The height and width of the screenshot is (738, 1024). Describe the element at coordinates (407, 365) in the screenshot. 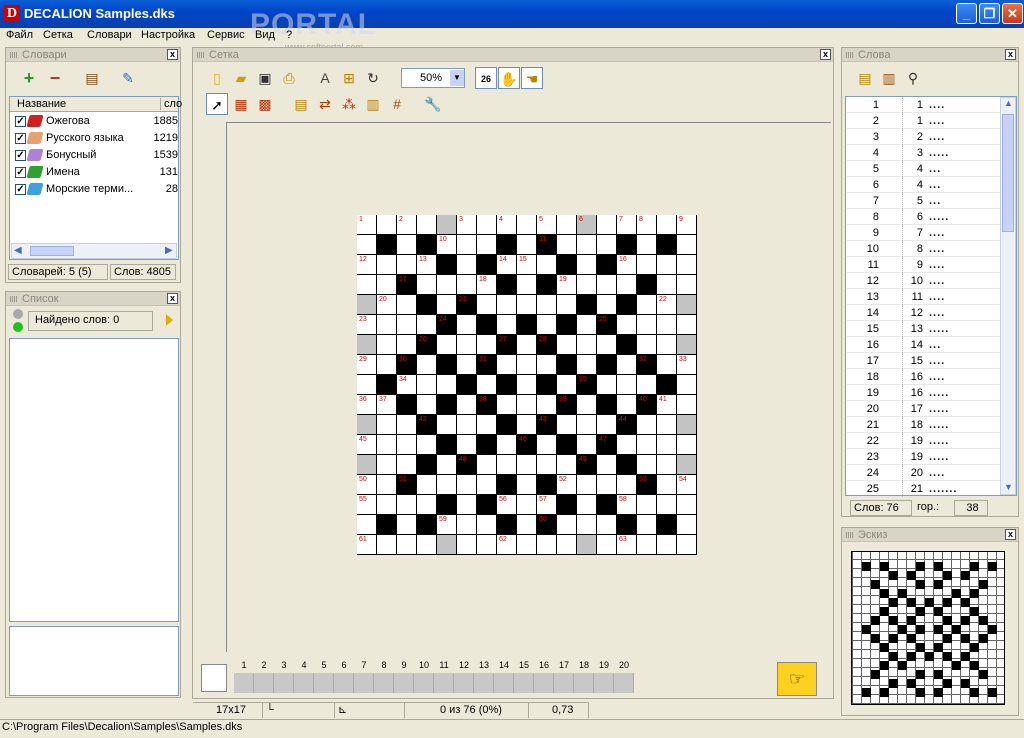

I see `black-cell: 30` at that location.